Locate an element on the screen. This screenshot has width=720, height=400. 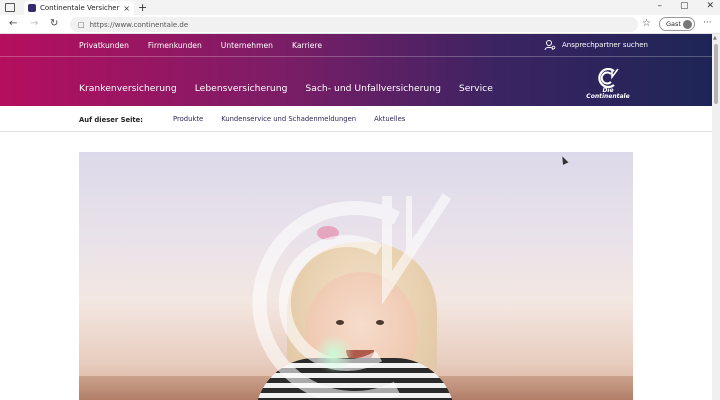
contact-search-link: Ansprechpartner suchen is located at coordinates (596, 45).